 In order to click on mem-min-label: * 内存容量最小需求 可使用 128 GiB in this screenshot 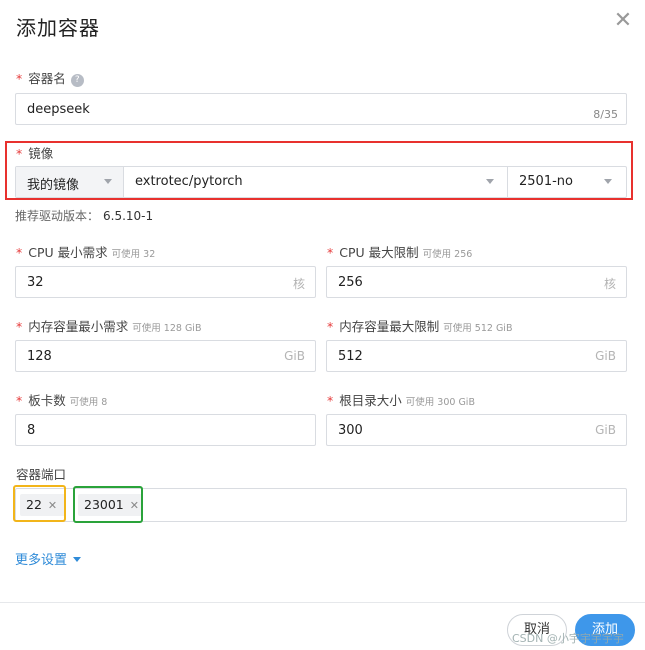, I will do `click(109, 326)`.